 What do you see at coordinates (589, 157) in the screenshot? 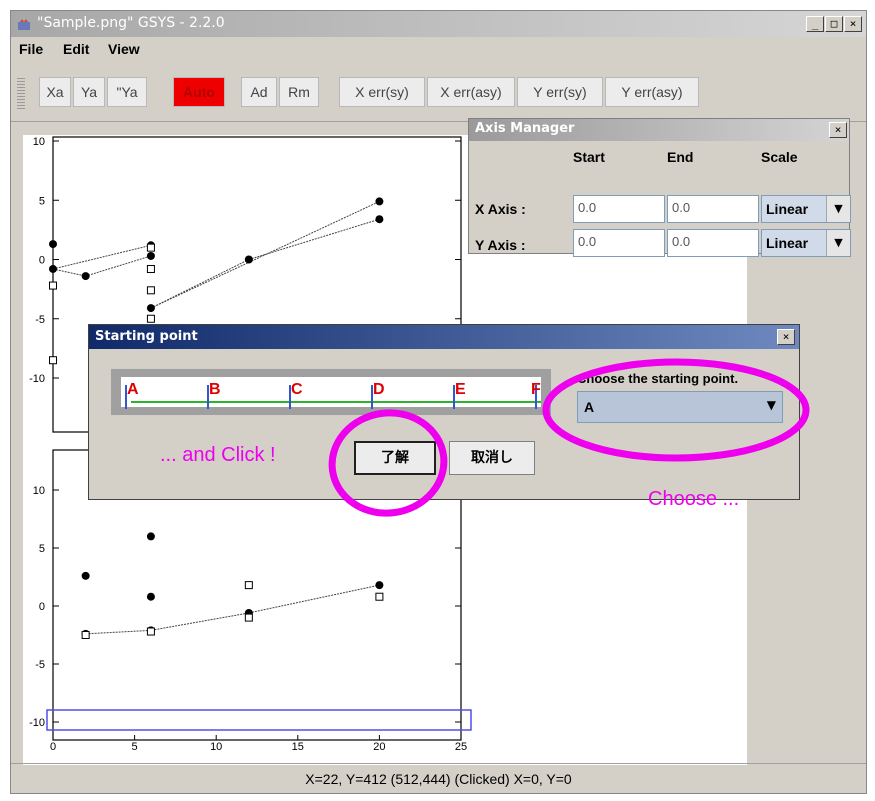
I see `header-start: Start` at bounding box center [589, 157].